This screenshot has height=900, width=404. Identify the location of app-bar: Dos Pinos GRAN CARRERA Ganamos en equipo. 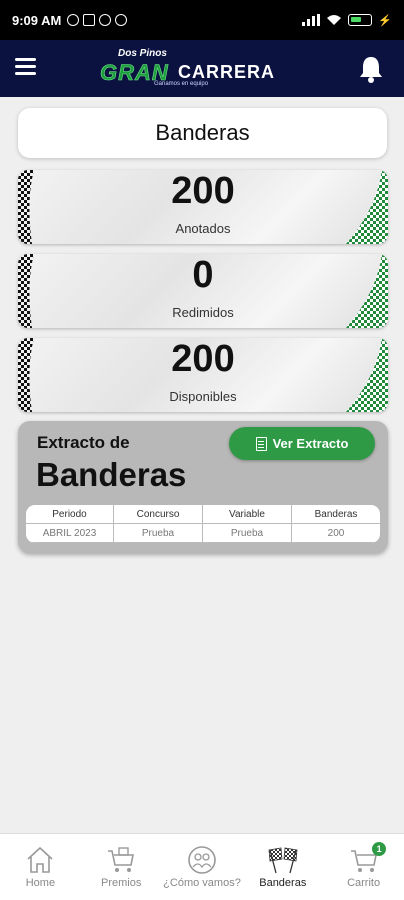
(202, 68).